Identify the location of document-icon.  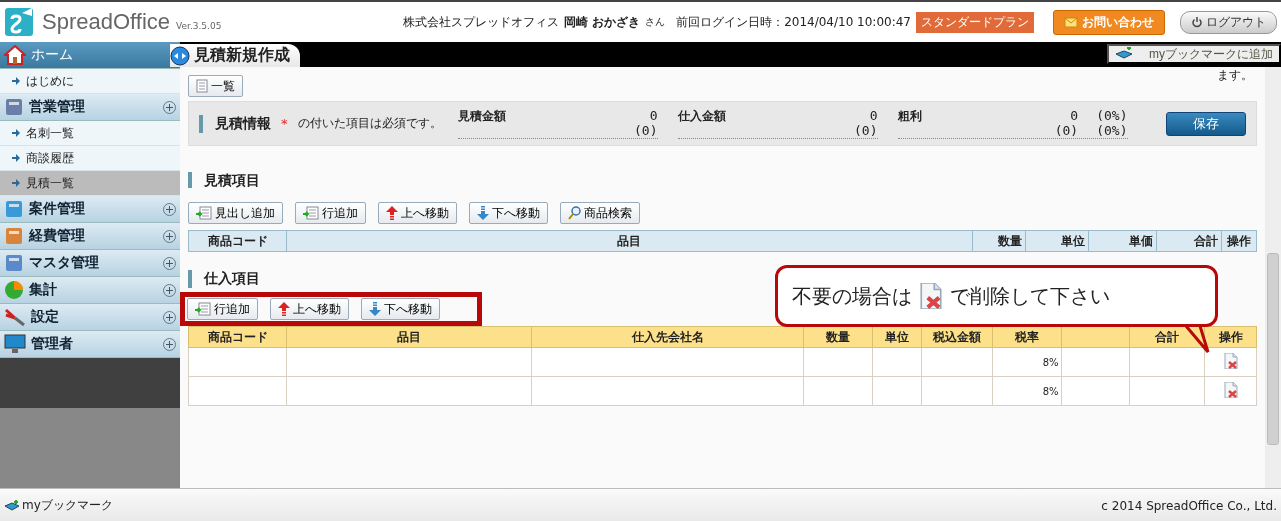
(202, 86).